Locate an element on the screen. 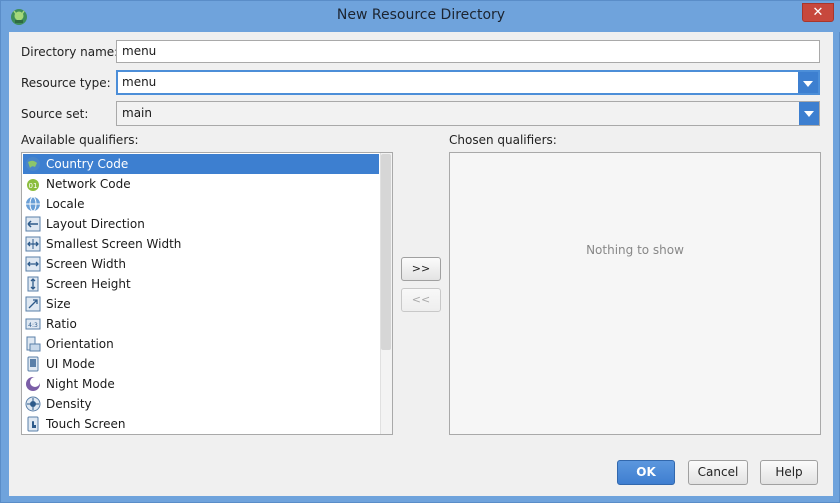  resource-type-select: menu is located at coordinates (468, 82).